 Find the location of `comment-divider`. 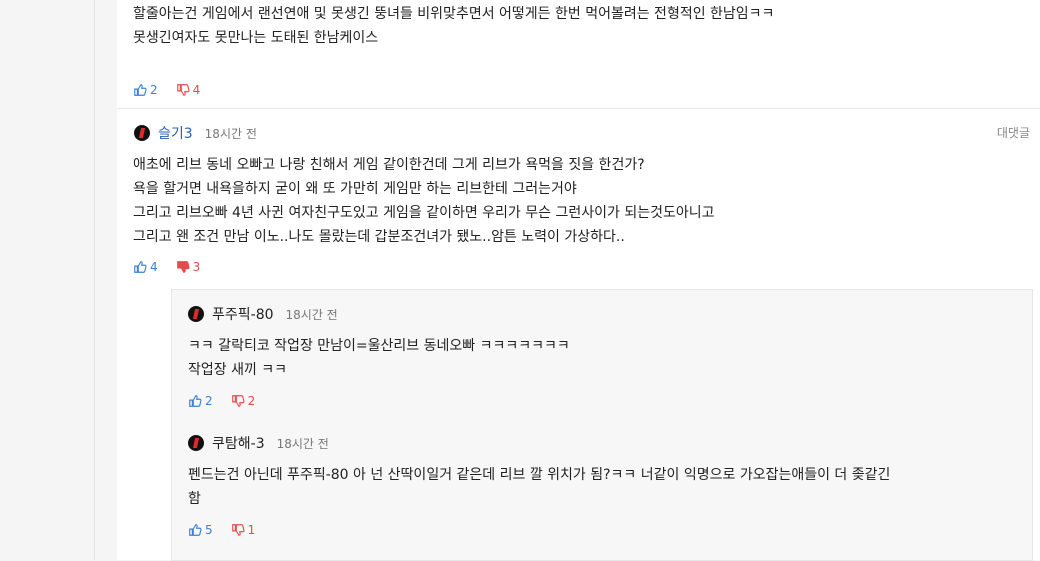

comment-divider is located at coordinates (578, 108).